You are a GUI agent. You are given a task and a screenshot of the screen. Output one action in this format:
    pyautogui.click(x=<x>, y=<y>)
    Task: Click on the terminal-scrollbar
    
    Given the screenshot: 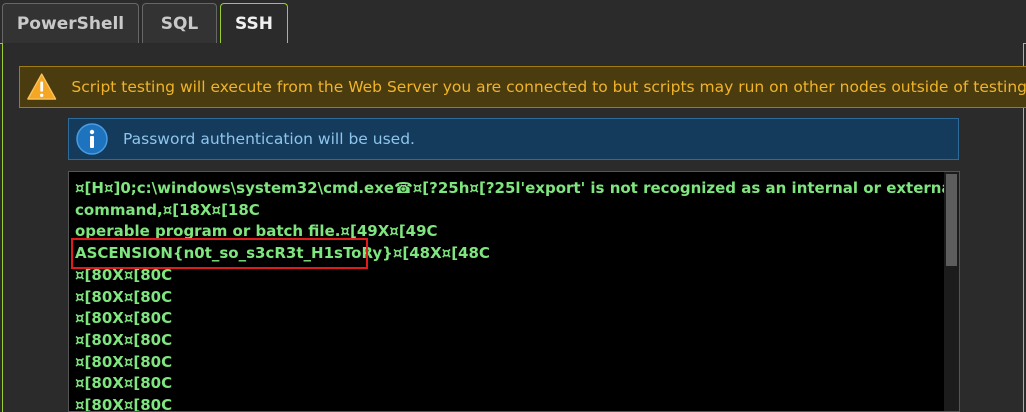 What is the action you would take?
    pyautogui.click(x=951, y=291)
    